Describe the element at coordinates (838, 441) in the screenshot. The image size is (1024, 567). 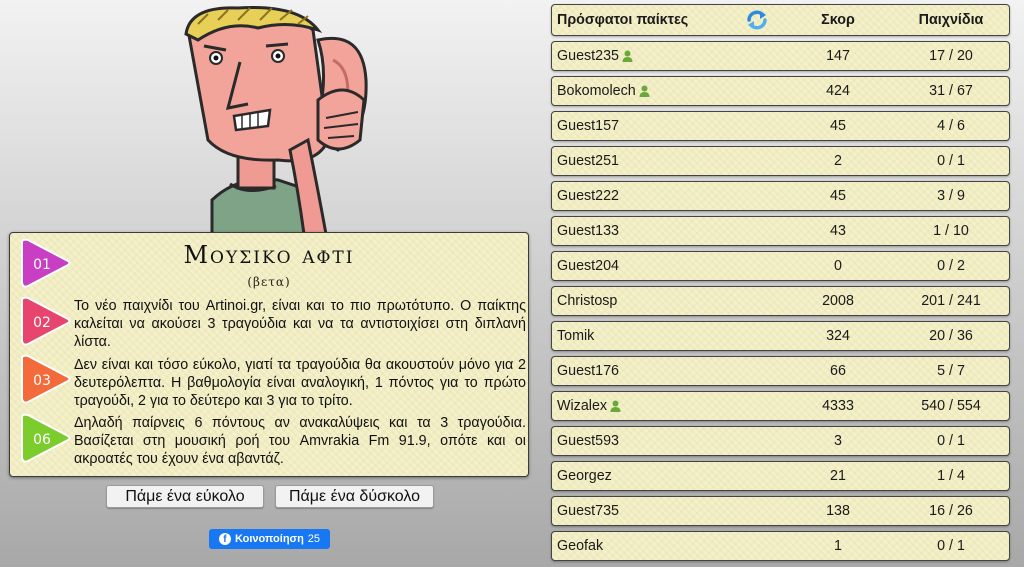
I see `player-score: 3` at that location.